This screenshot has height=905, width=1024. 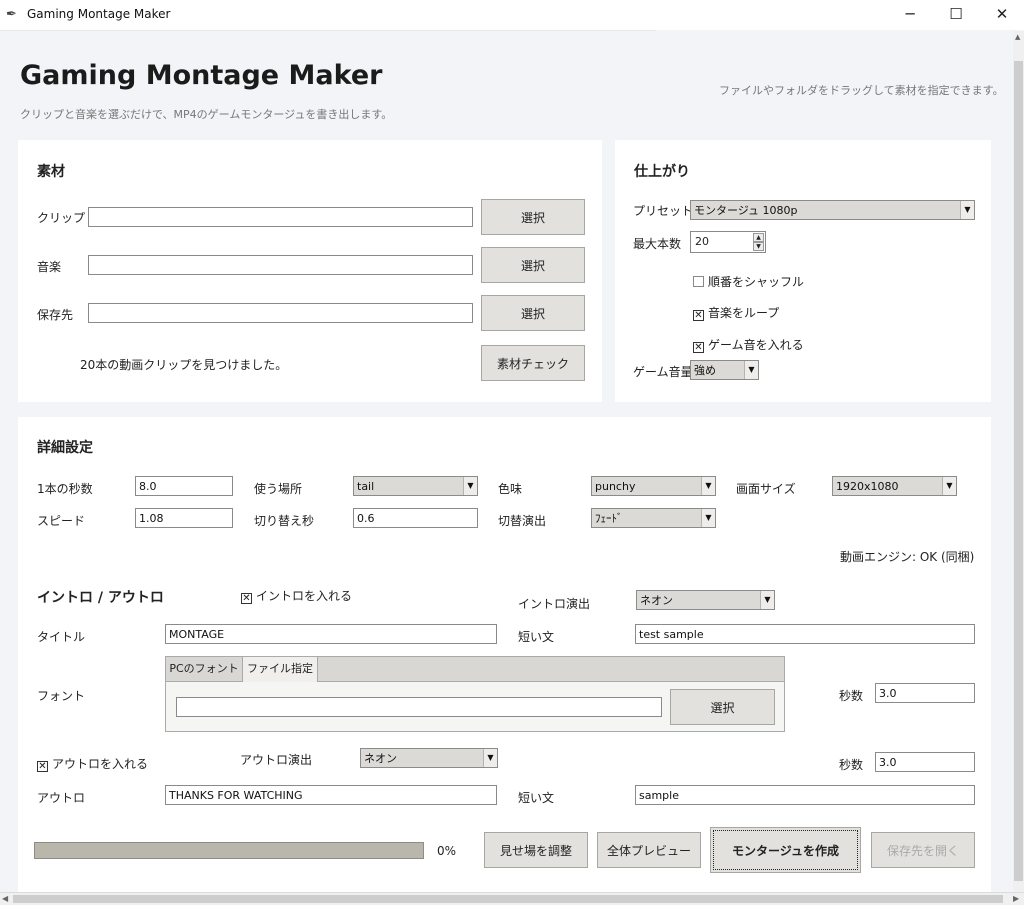 What do you see at coordinates (510, 489) in the screenshot?
I see `color-label: 色味` at bounding box center [510, 489].